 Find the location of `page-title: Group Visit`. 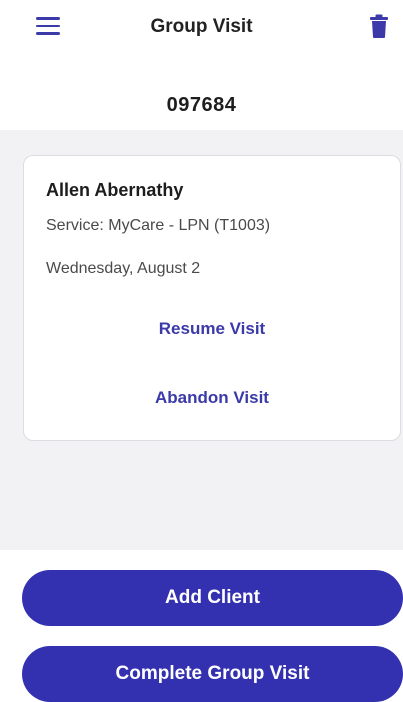

page-title: Group Visit is located at coordinates (201, 26).